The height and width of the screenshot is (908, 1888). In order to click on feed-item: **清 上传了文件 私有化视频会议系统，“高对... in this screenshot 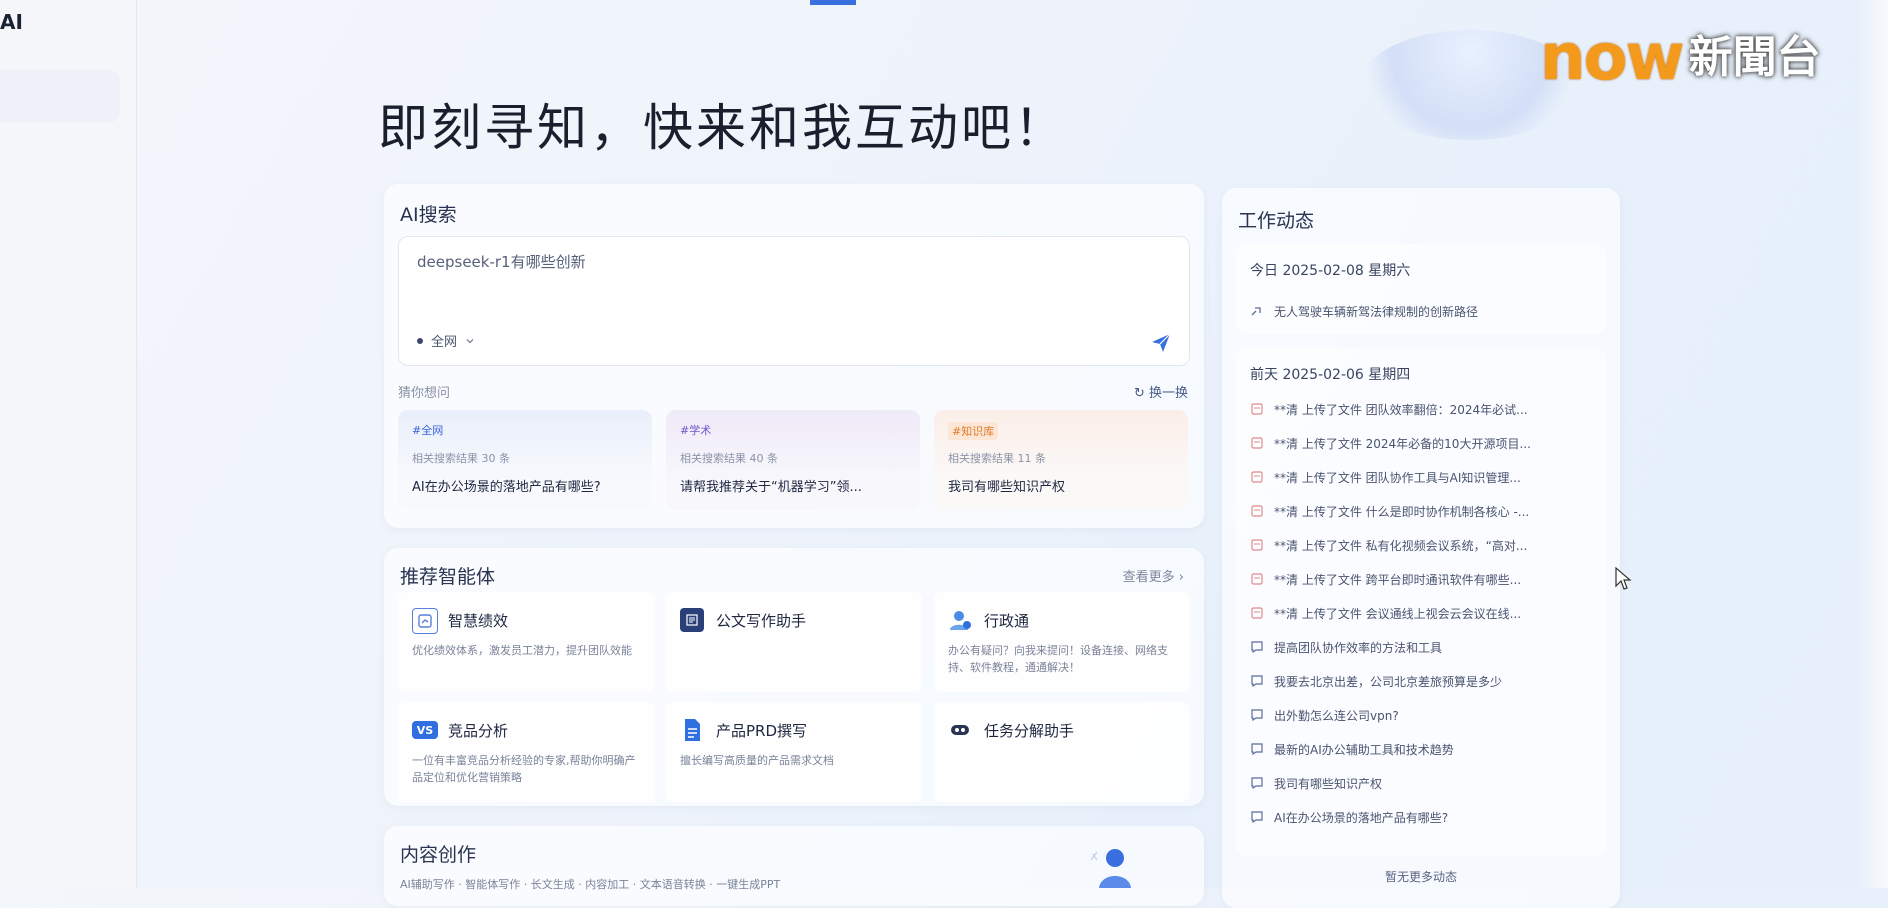, I will do `click(1420, 545)`.